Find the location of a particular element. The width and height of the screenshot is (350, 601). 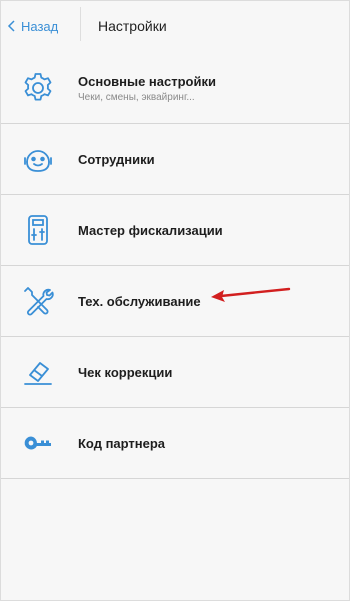

menu-item-title: Код партнера is located at coordinates (122, 443).